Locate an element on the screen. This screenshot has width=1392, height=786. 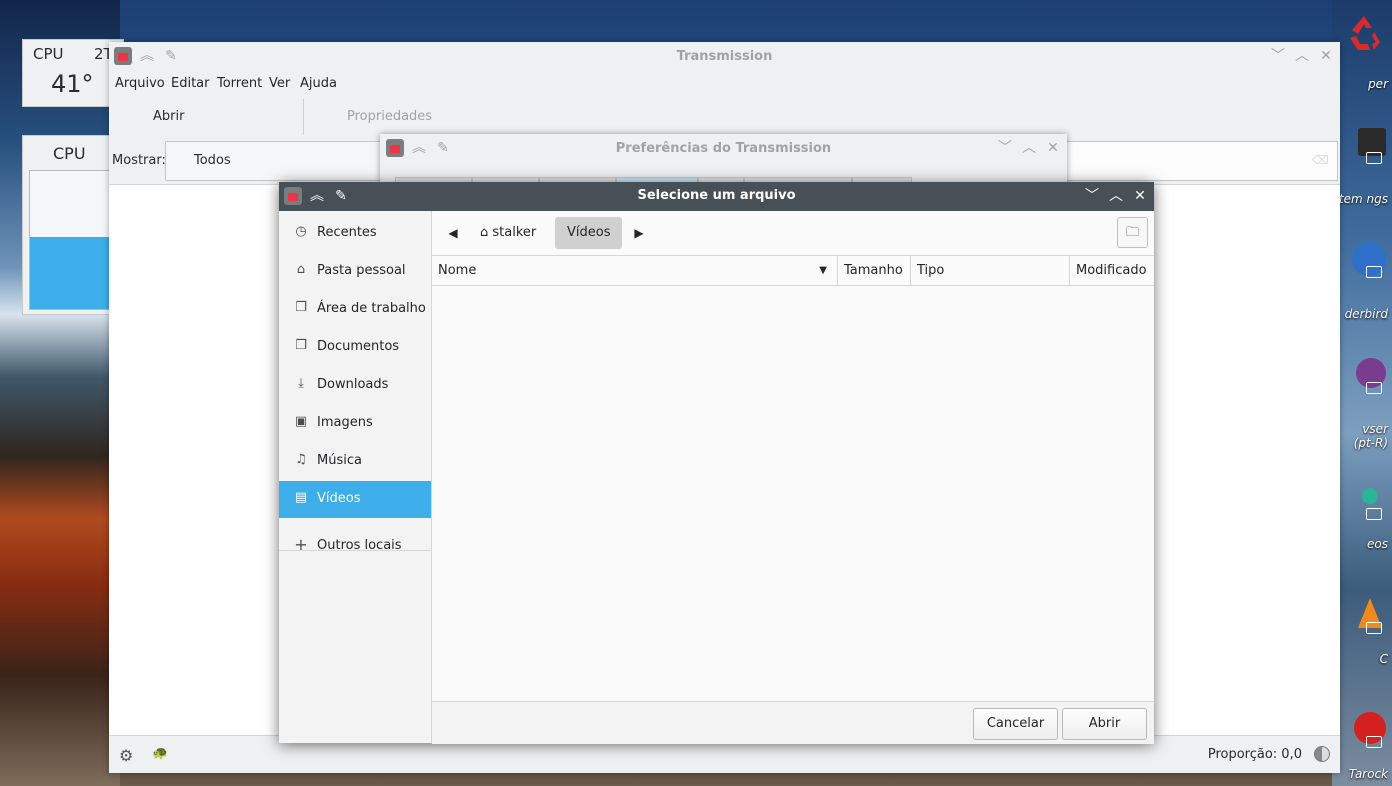
column-header-name: Nome ▼ is located at coordinates (635, 271).